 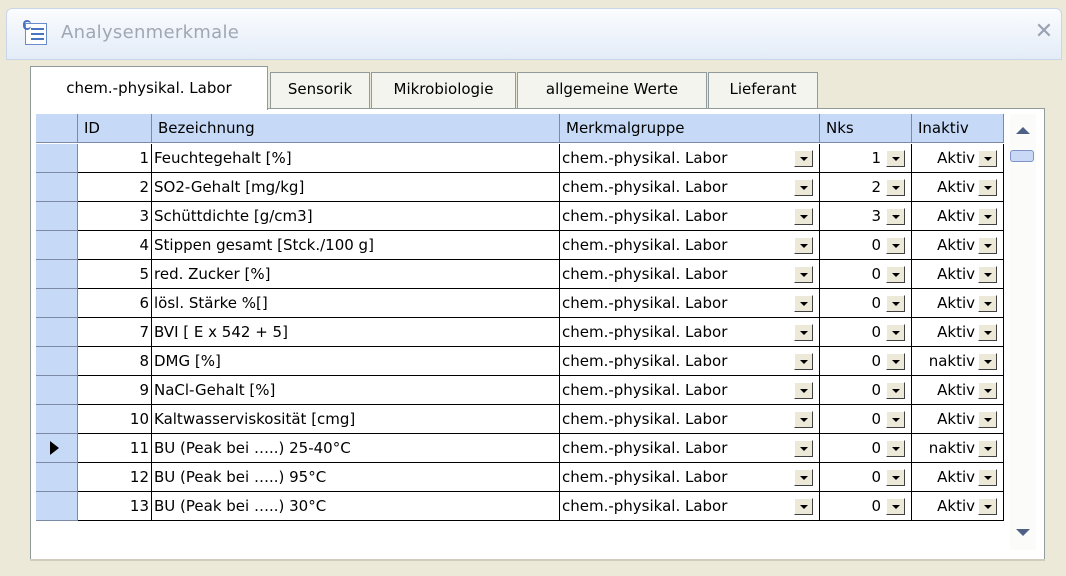 I want to click on cell-bezeichnung: Kaltwasserviskosität [cmg], so click(x=356, y=419).